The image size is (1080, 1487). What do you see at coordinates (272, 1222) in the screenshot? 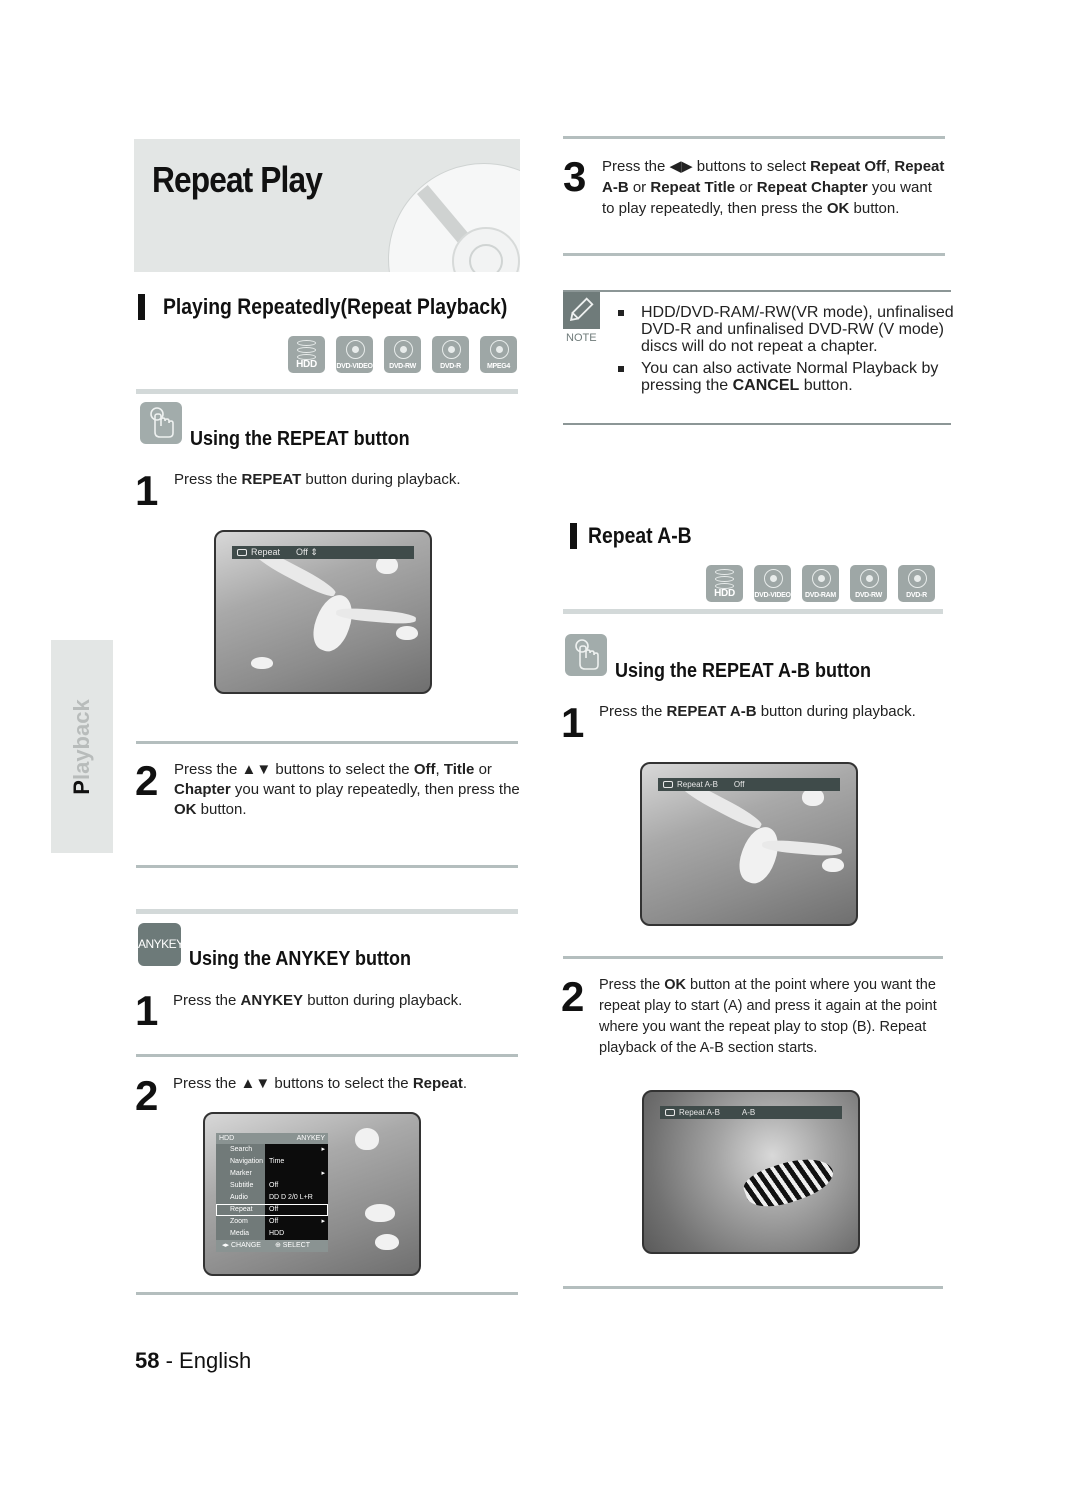
I see `menu-item-zoom: Zoom Off ▸` at bounding box center [272, 1222].